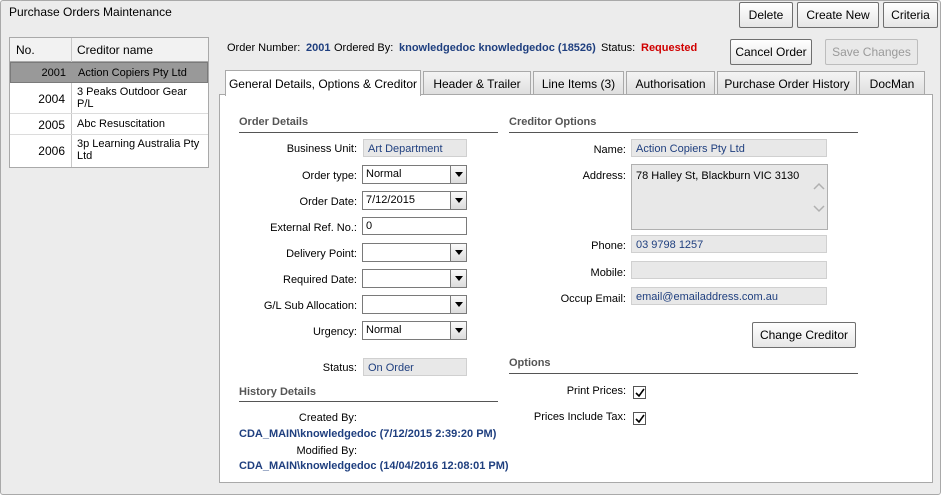 This screenshot has height=495, width=941. What do you see at coordinates (618, 48) in the screenshot?
I see `order-status-label: Status:` at bounding box center [618, 48].